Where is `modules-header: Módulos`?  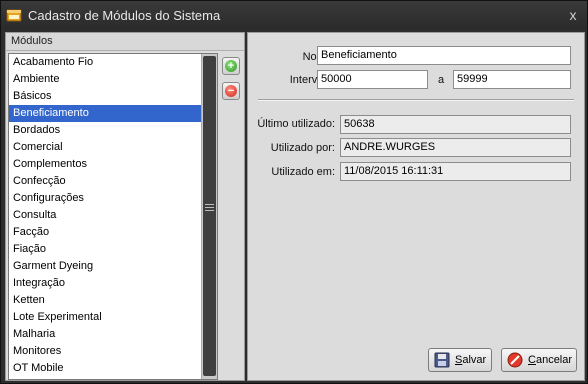
modules-header: Módulos is located at coordinates (125, 42).